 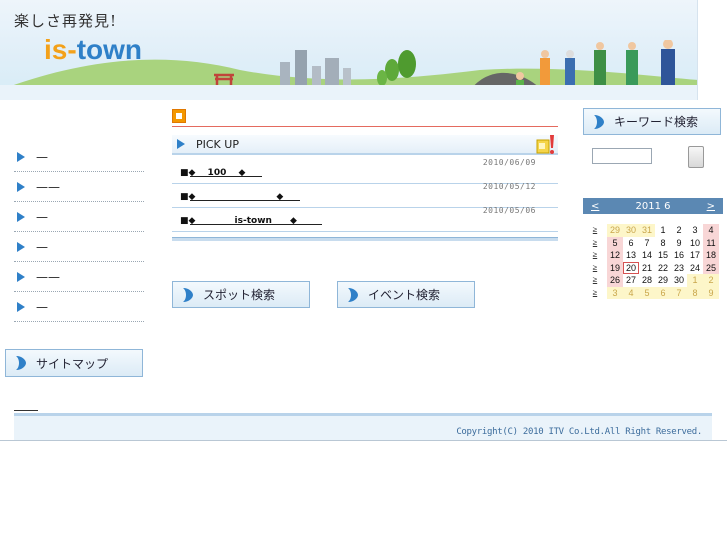 I want to click on calendar-prev-link: <, so click(x=595, y=206).